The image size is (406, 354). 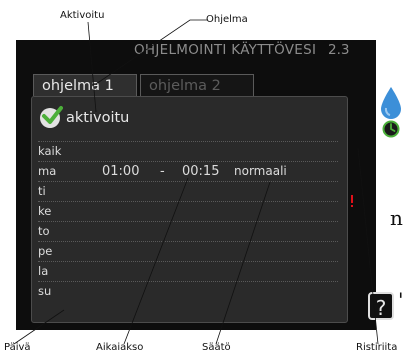 I want to click on leader-aikaiakso, so click(x=156, y=261).